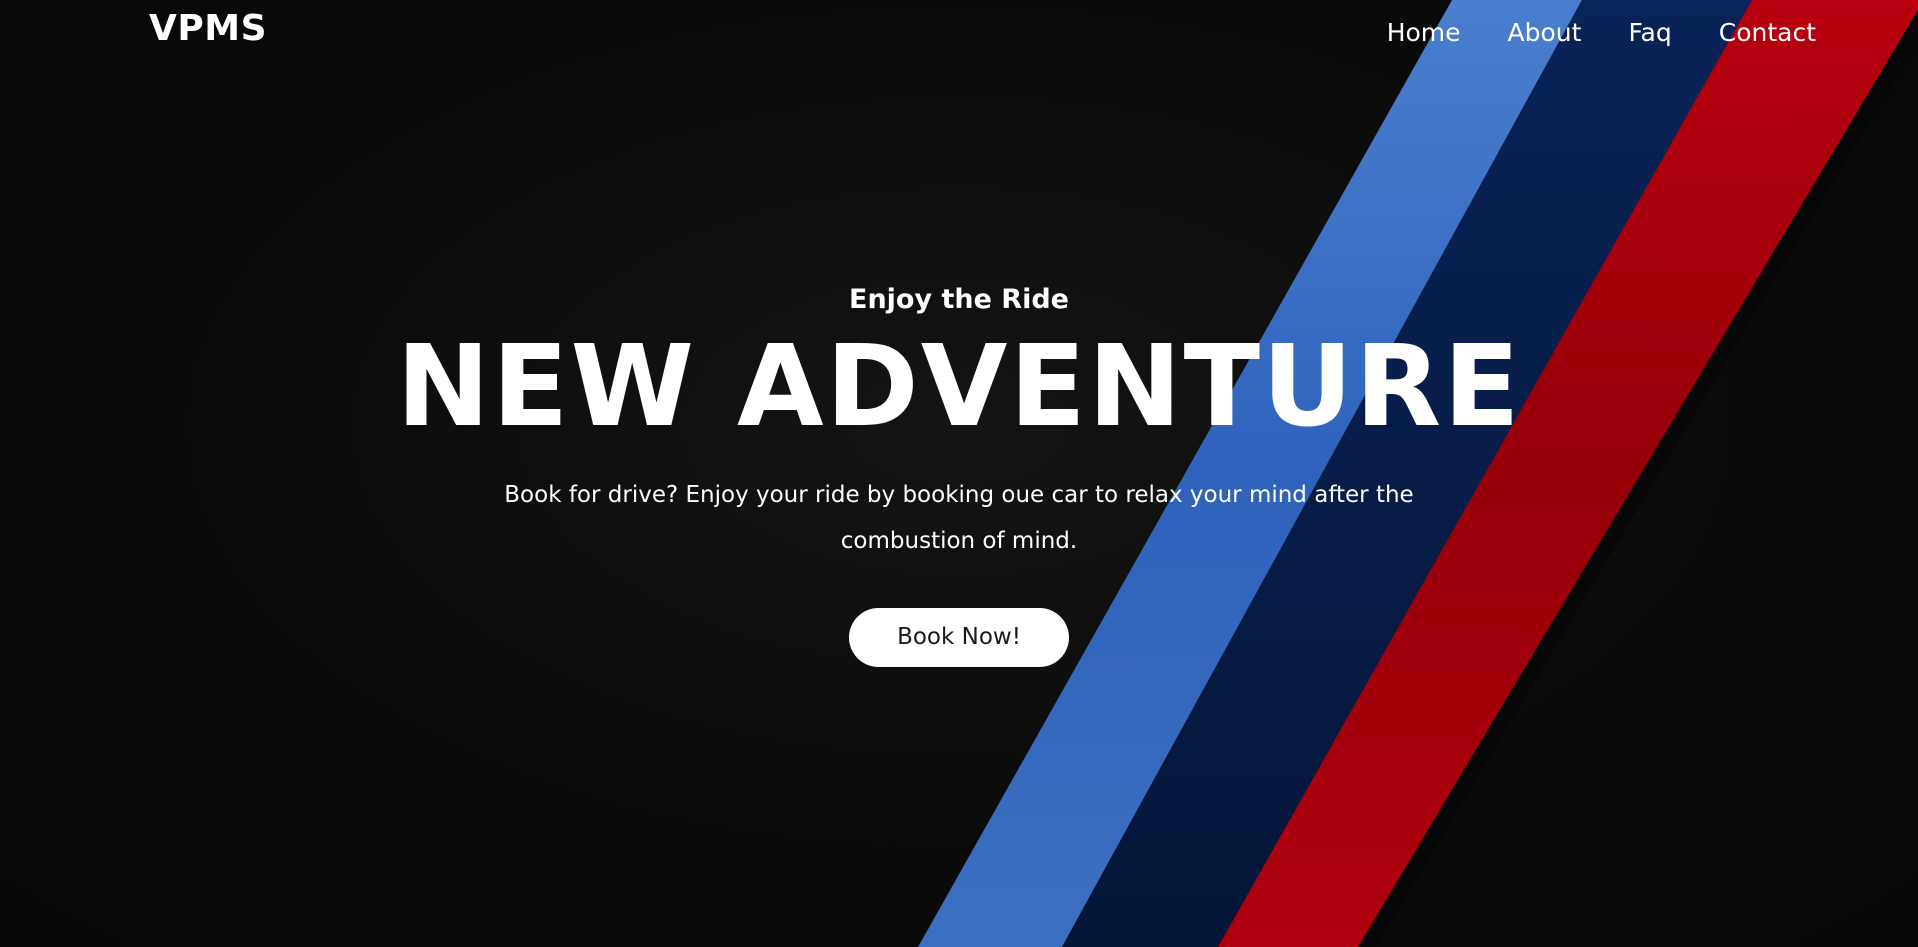  Describe the element at coordinates (959, 299) in the screenshot. I see `hero-tagline: Enjoy the Ride` at that location.